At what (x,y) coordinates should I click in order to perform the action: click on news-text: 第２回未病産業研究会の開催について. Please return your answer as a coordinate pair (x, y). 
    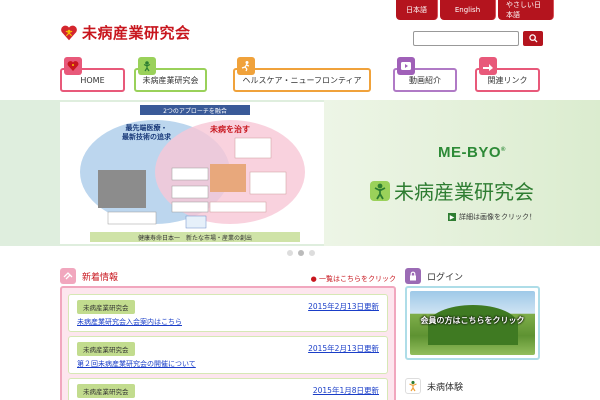
    Looking at the image, I should click on (136, 364).